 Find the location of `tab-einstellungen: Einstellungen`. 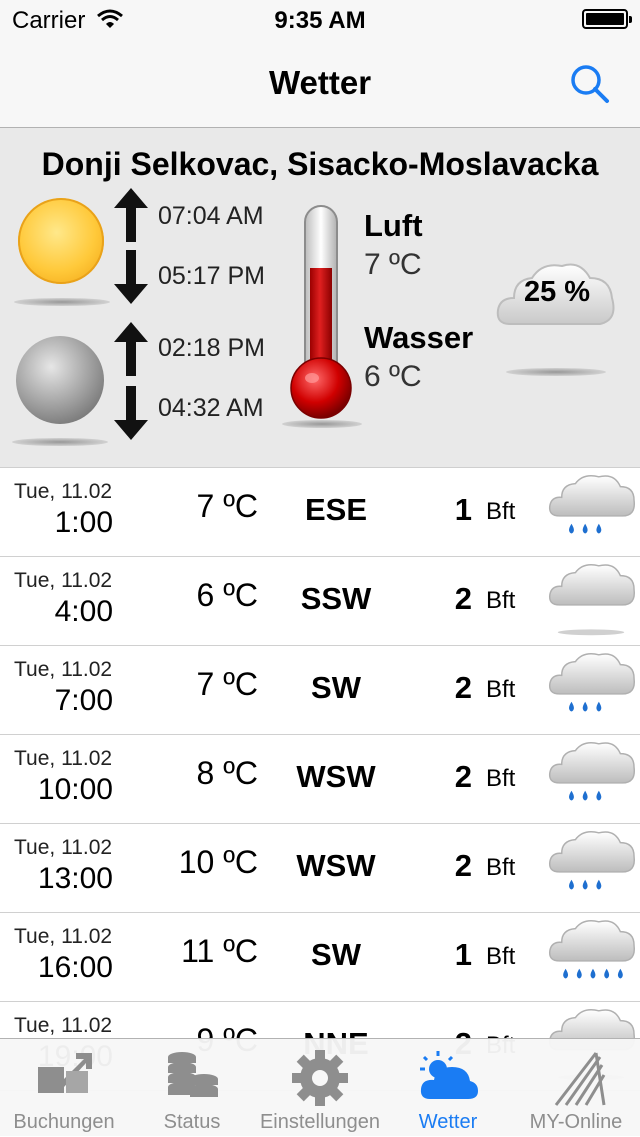

tab-einstellungen: Einstellungen is located at coordinates (320, 1088).